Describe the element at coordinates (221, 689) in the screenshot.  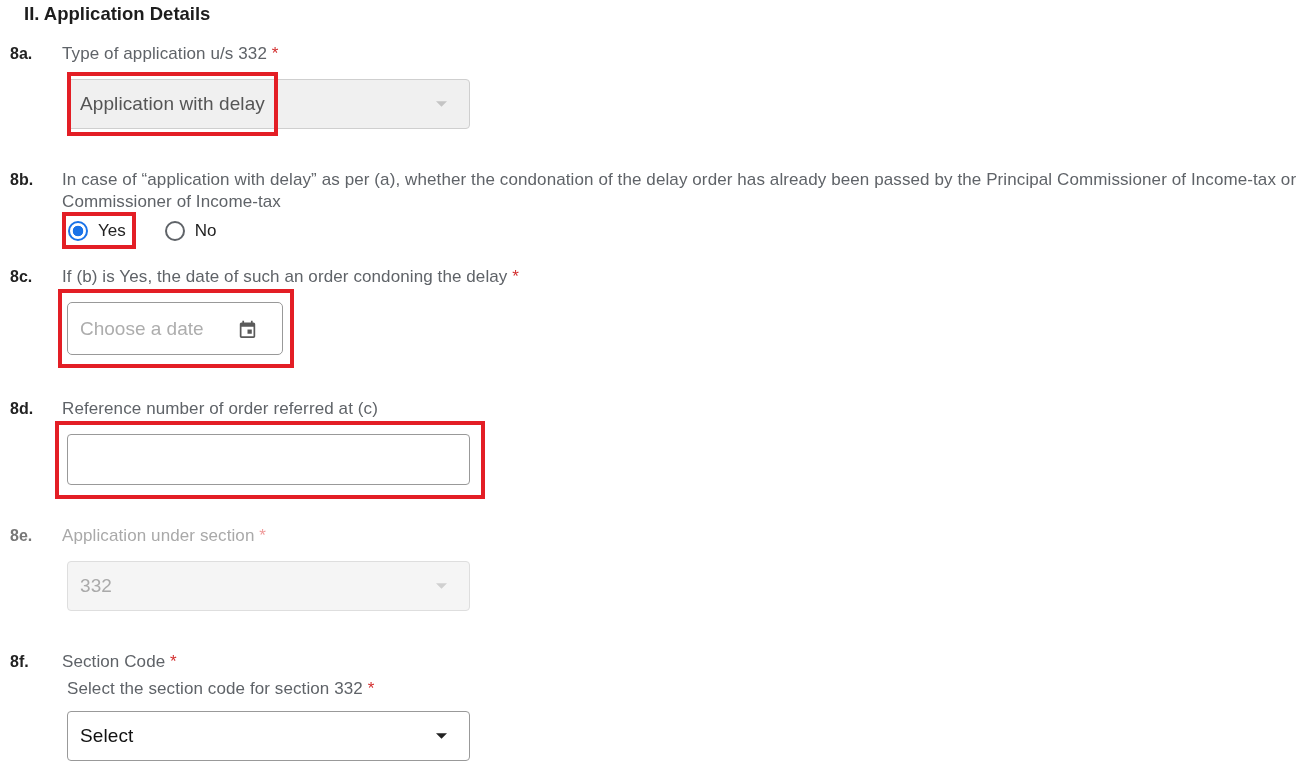
I see `field-label: Select the section code for section 332 *` at that location.